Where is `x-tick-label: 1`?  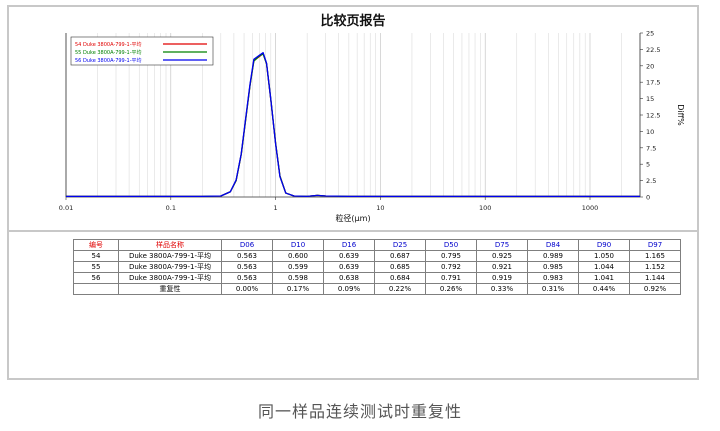
x-tick-label: 1 is located at coordinates (276, 208).